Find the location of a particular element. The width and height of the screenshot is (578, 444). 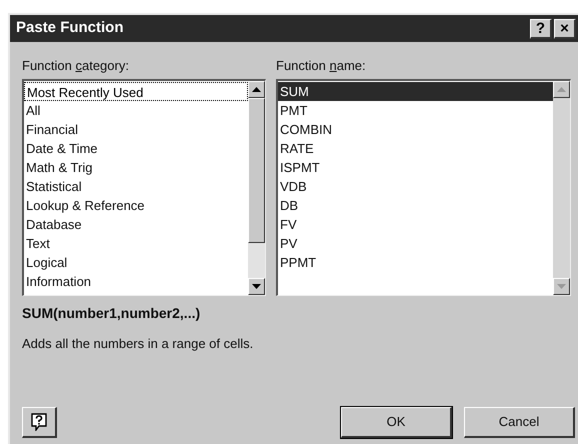

list-item: VDB is located at coordinates (415, 186).